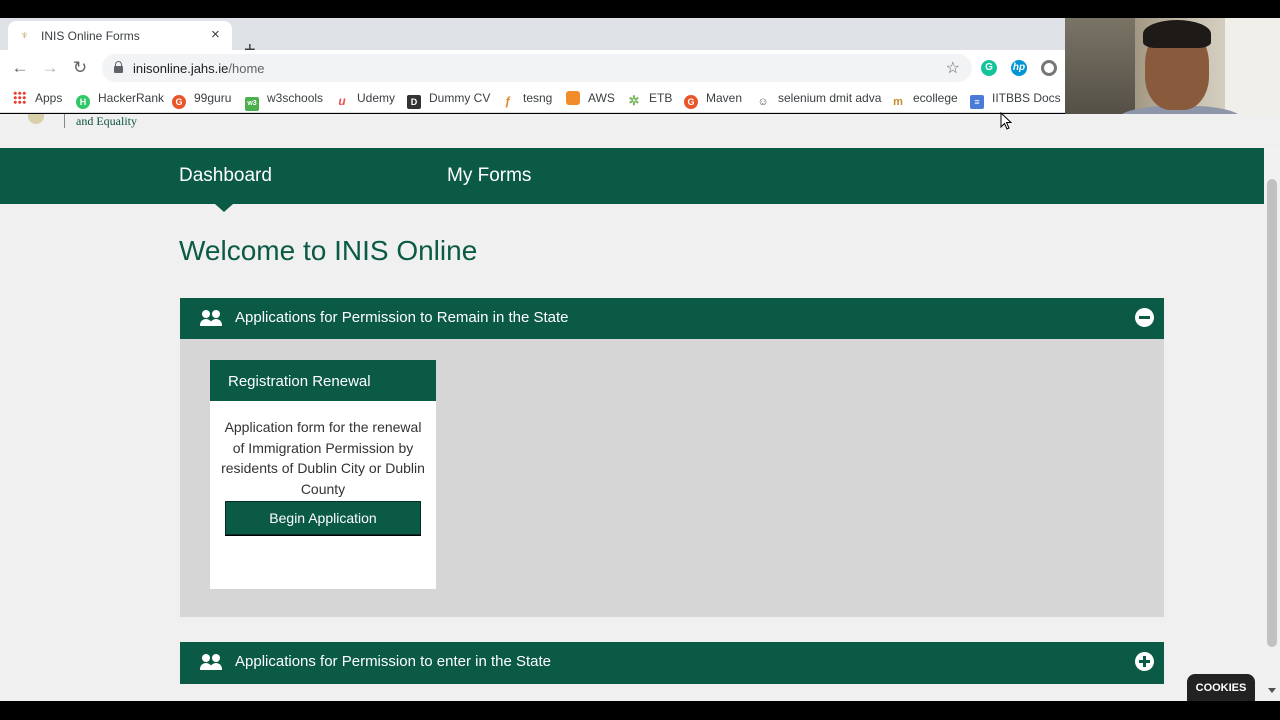 The image size is (1280, 720). I want to click on cookies-button: COOKIES, so click(1221, 687).